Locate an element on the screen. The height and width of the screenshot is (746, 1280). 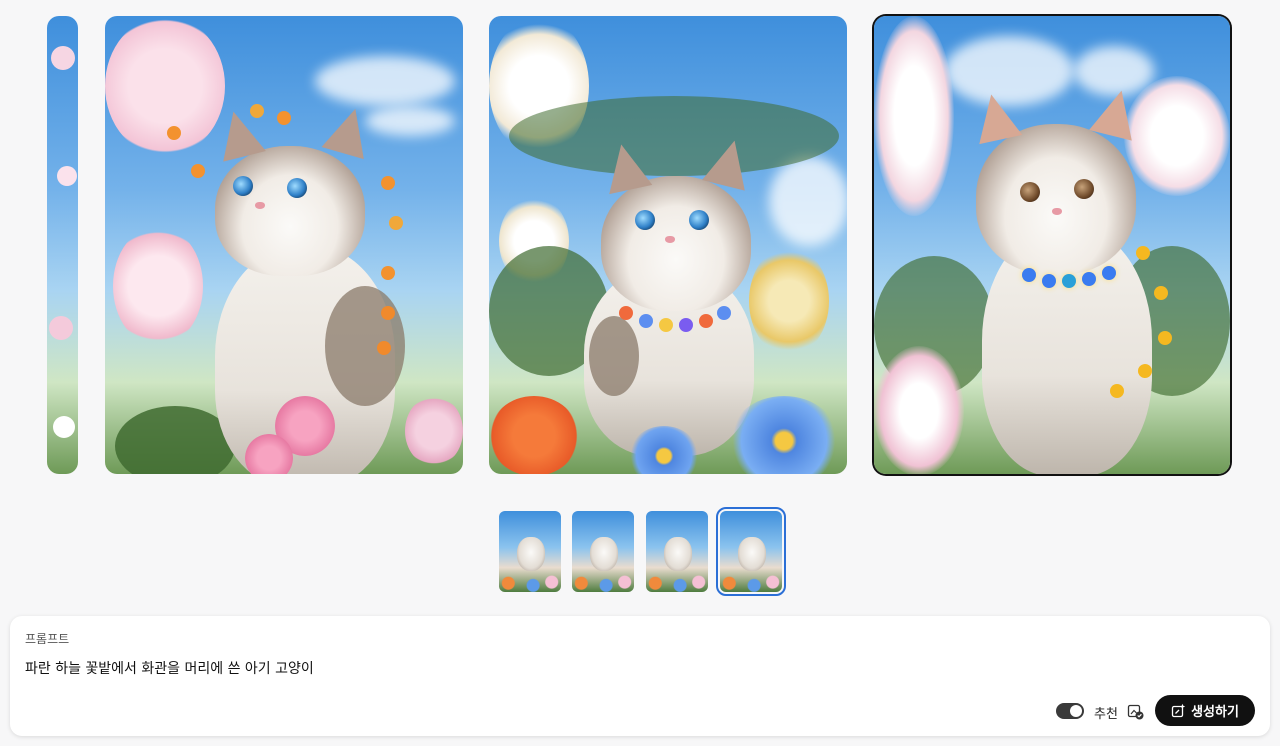
toggle-knob is located at coordinates (1076, 711).